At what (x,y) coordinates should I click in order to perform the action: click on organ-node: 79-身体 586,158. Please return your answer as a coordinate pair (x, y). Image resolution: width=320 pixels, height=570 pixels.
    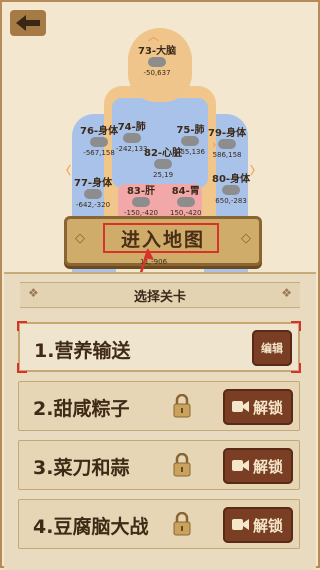
    Looking at the image, I should click on (227, 144).